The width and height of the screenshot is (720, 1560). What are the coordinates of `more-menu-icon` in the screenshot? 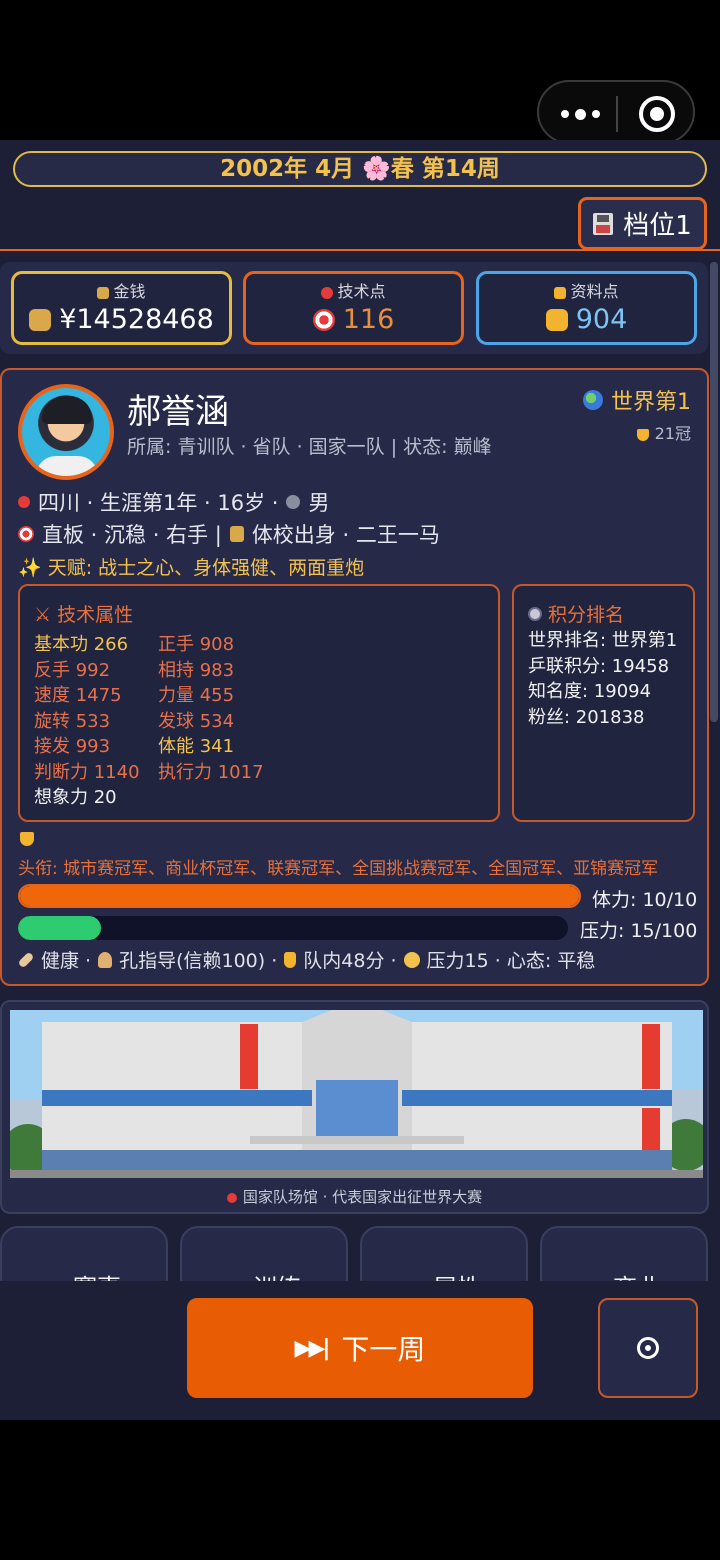 It's located at (581, 114).